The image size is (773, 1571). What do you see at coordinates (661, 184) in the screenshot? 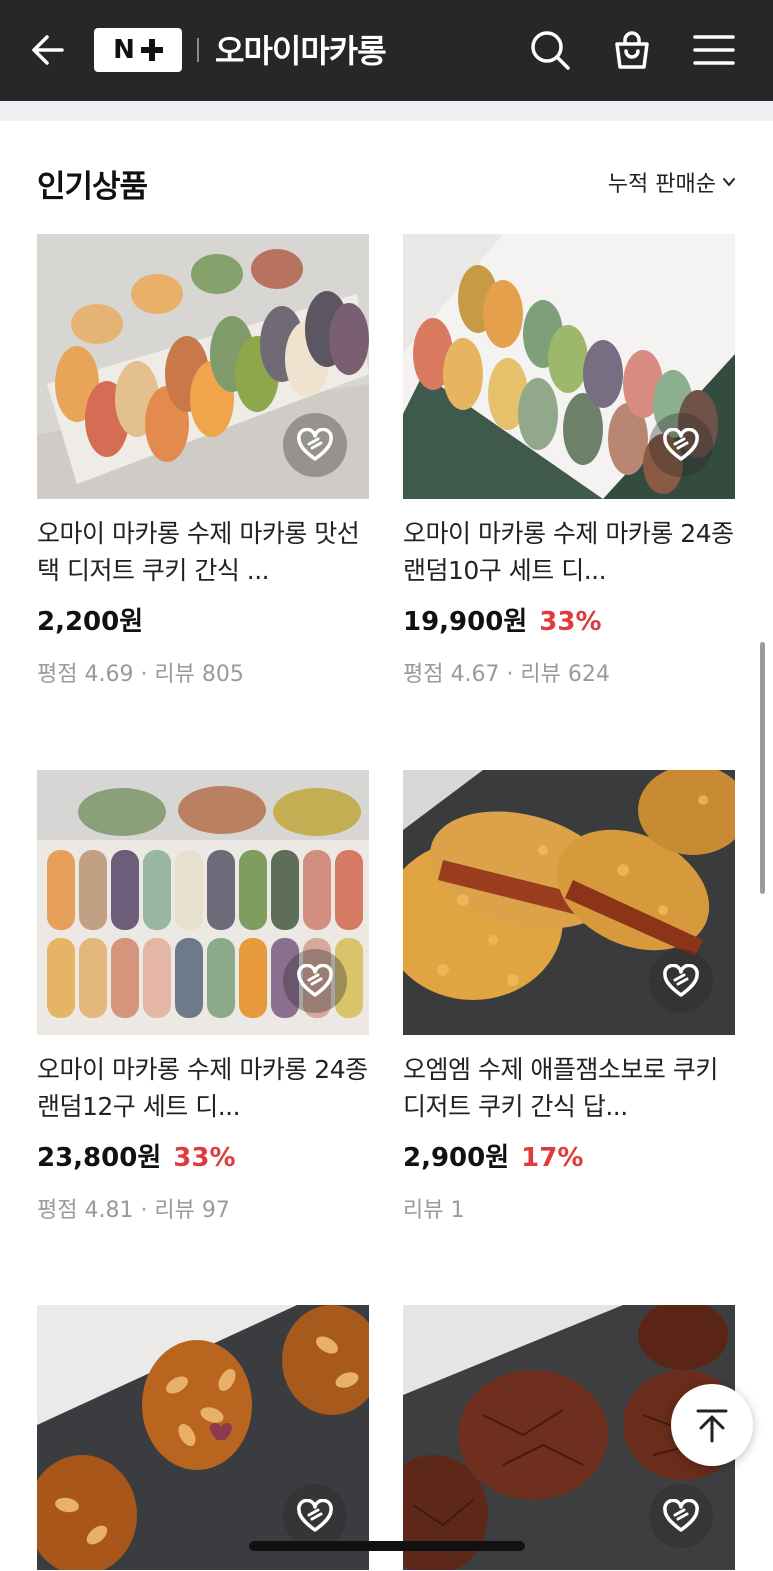
I see `sort-label: 누적 판매순` at bounding box center [661, 184].